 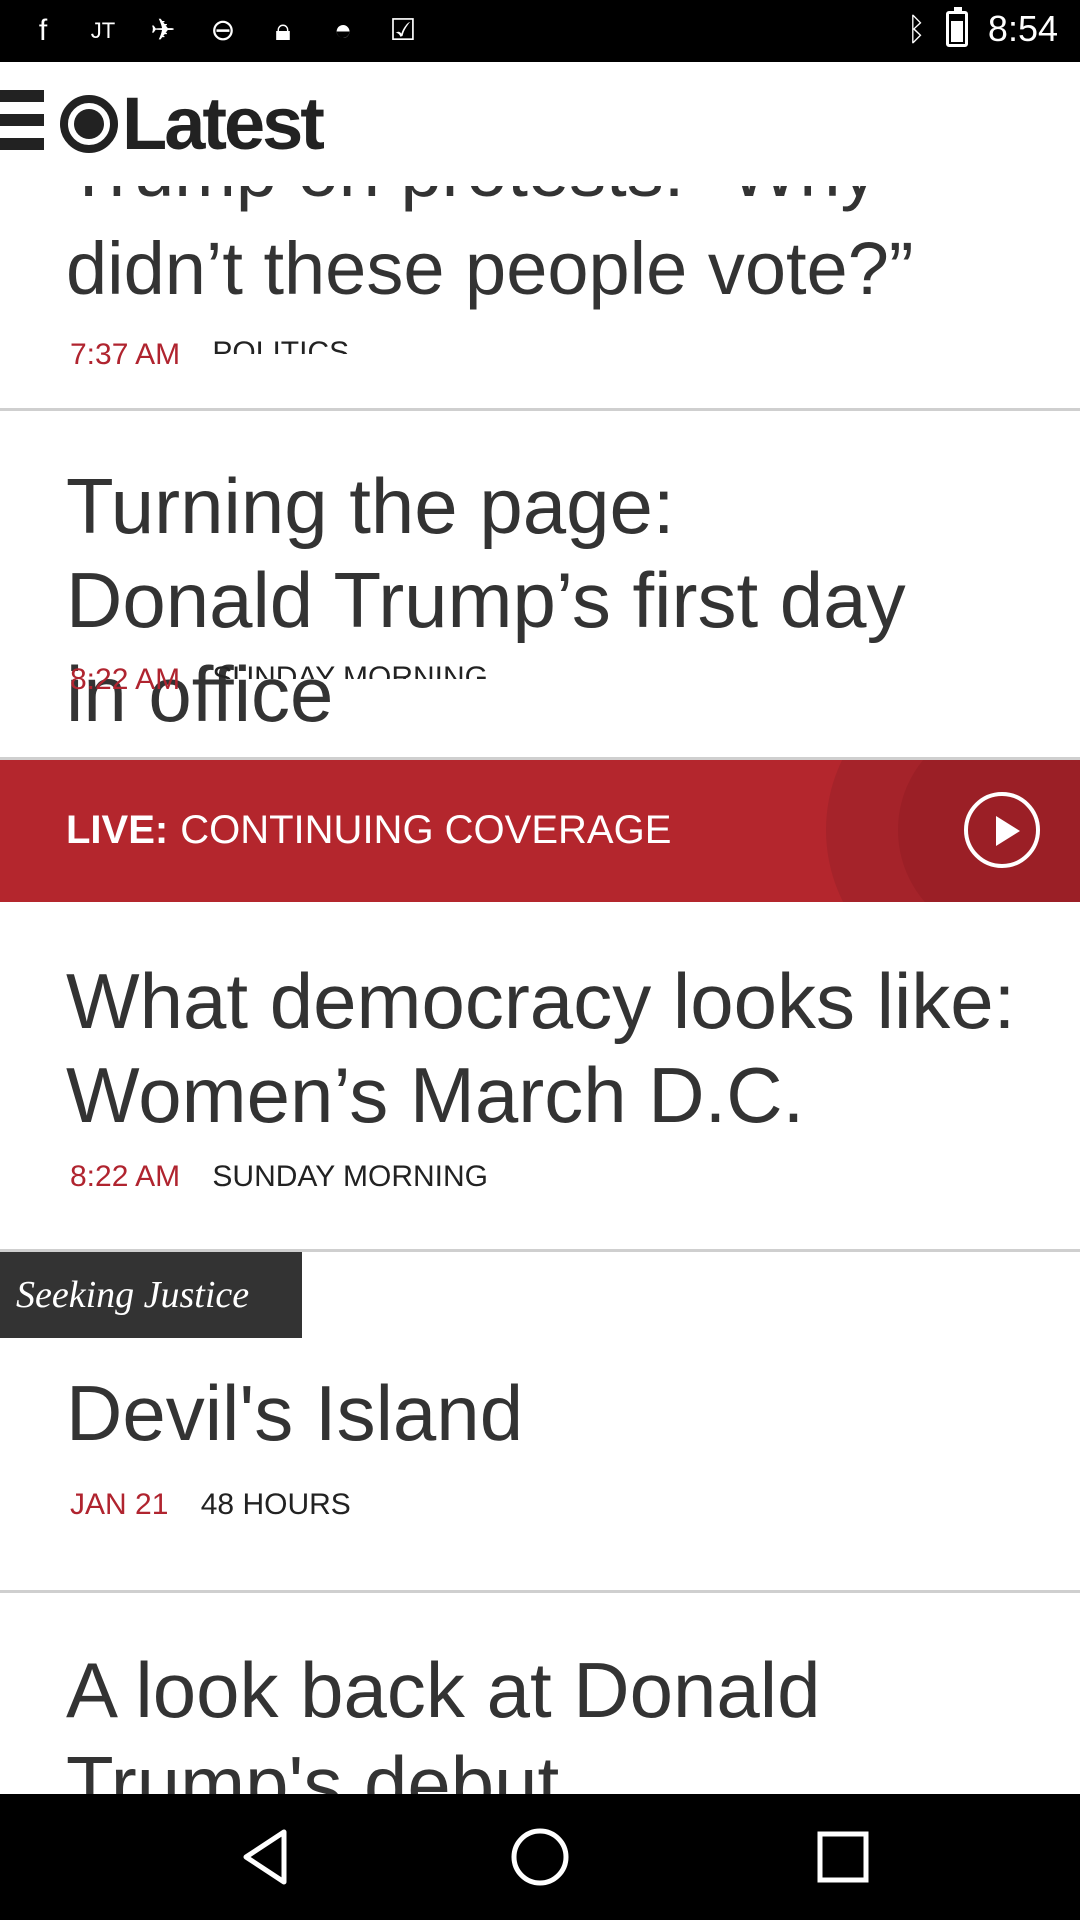 What do you see at coordinates (295, 1413) in the screenshot?
I see `story-headline: Devil's Island` at bounding box center [295, 1413].